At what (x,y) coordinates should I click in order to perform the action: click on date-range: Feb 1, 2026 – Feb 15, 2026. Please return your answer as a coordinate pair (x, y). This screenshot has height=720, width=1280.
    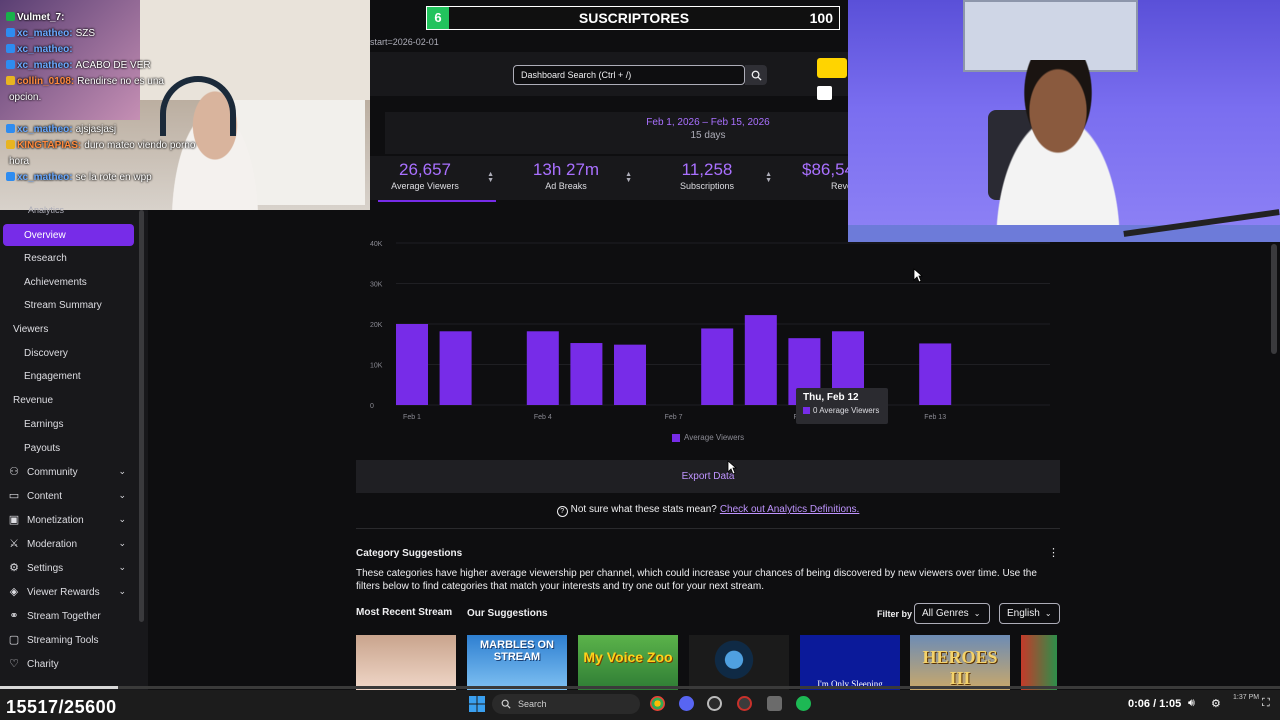
    Looking at the image, I should click on (708, 122).